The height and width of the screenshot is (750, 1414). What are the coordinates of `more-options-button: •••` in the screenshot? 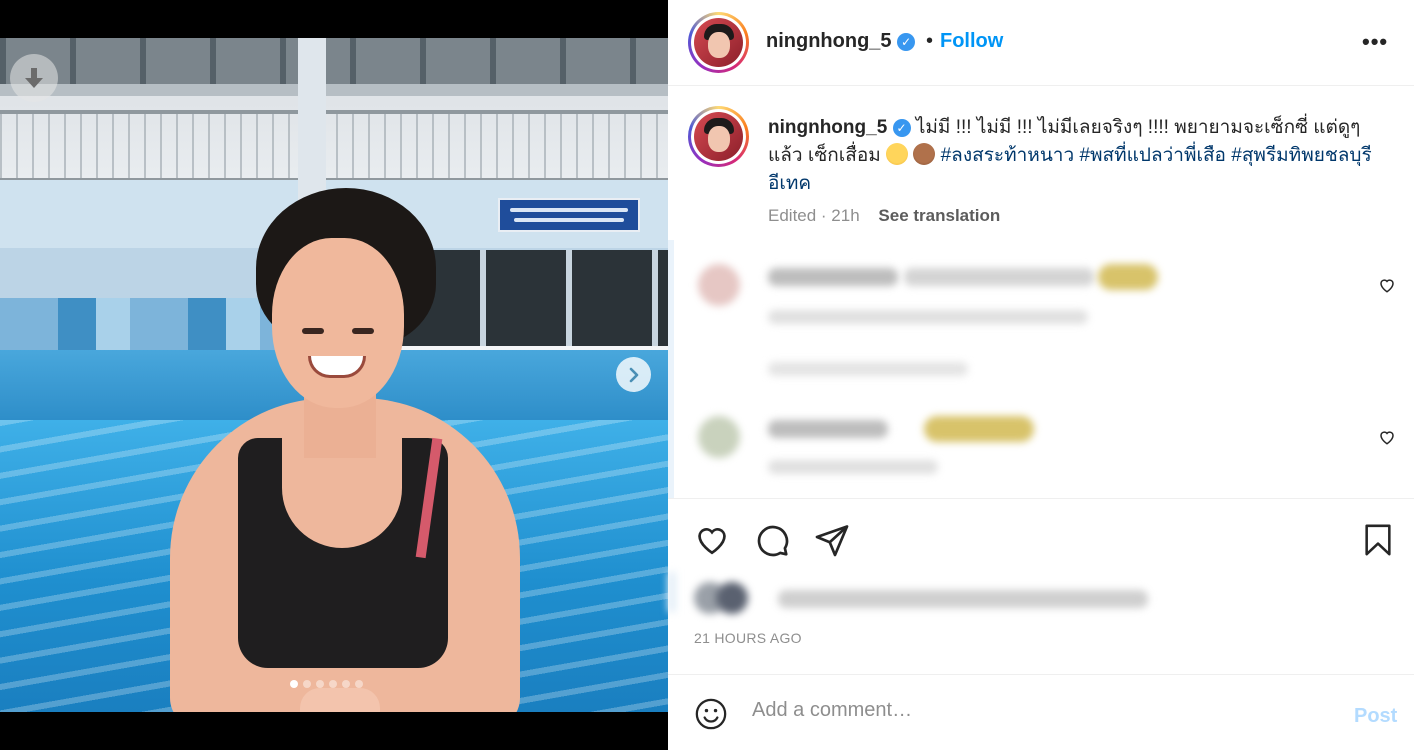 It's located at (1375, 42).